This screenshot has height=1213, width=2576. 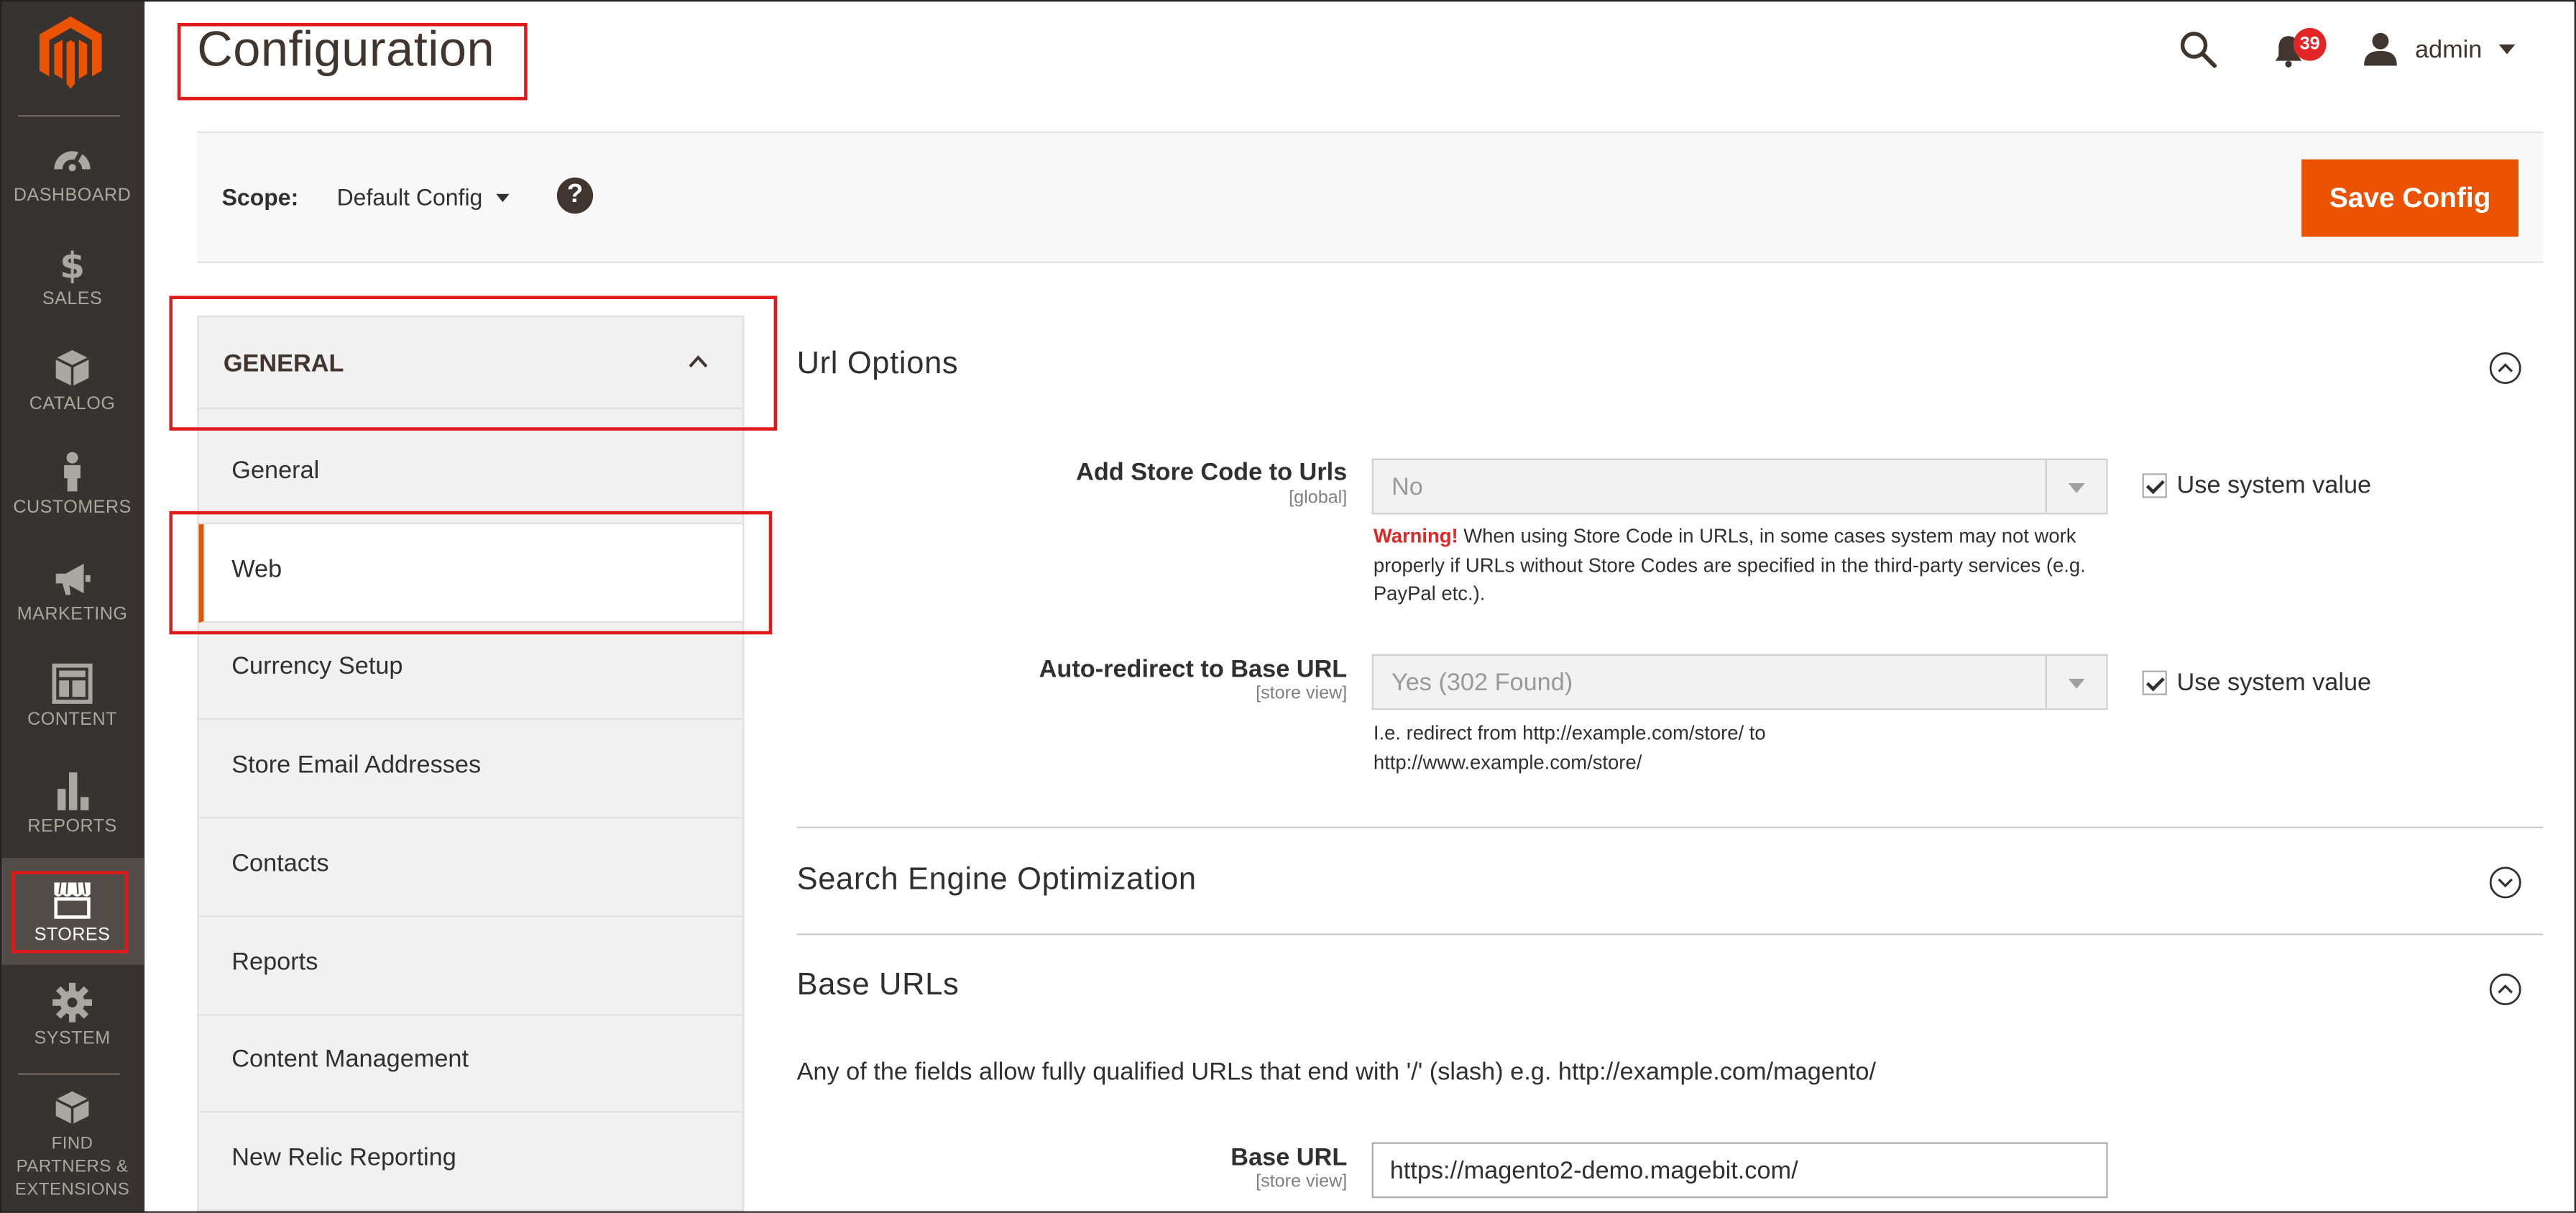 I want to click on nav-label: CONTENT, so click(x=72, y=720).